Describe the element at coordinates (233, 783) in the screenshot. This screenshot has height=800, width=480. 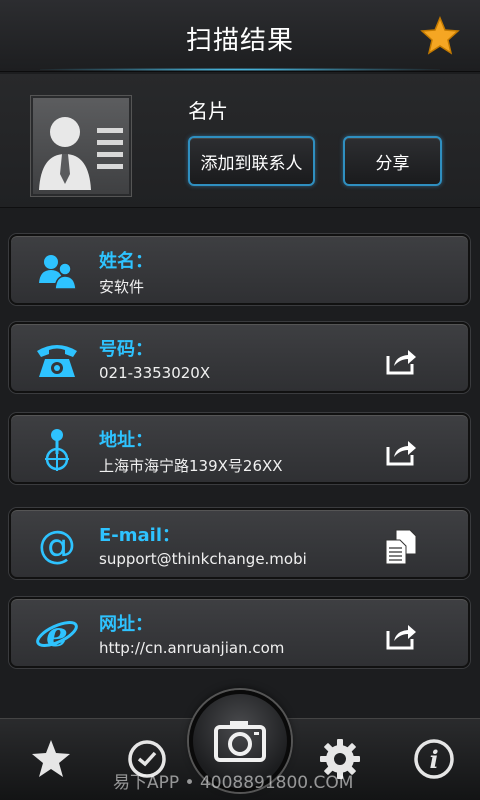
I see `watermark-text: 易下APP • 4008891800.COM` at that location.